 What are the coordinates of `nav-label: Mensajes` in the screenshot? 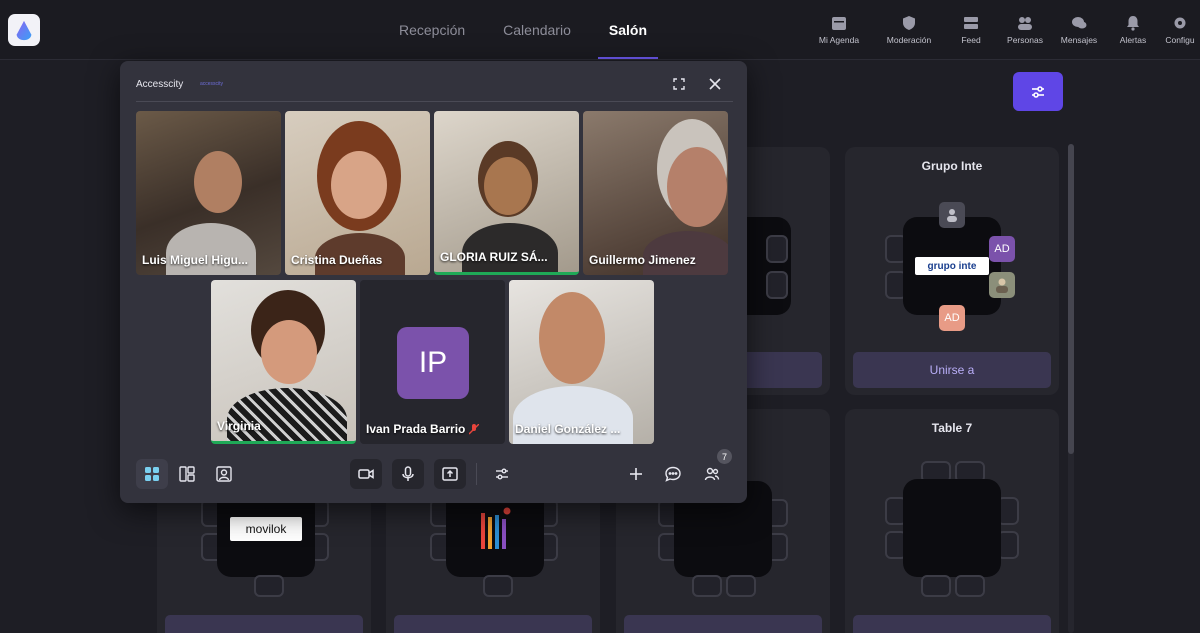 It's located at (1079, 40).